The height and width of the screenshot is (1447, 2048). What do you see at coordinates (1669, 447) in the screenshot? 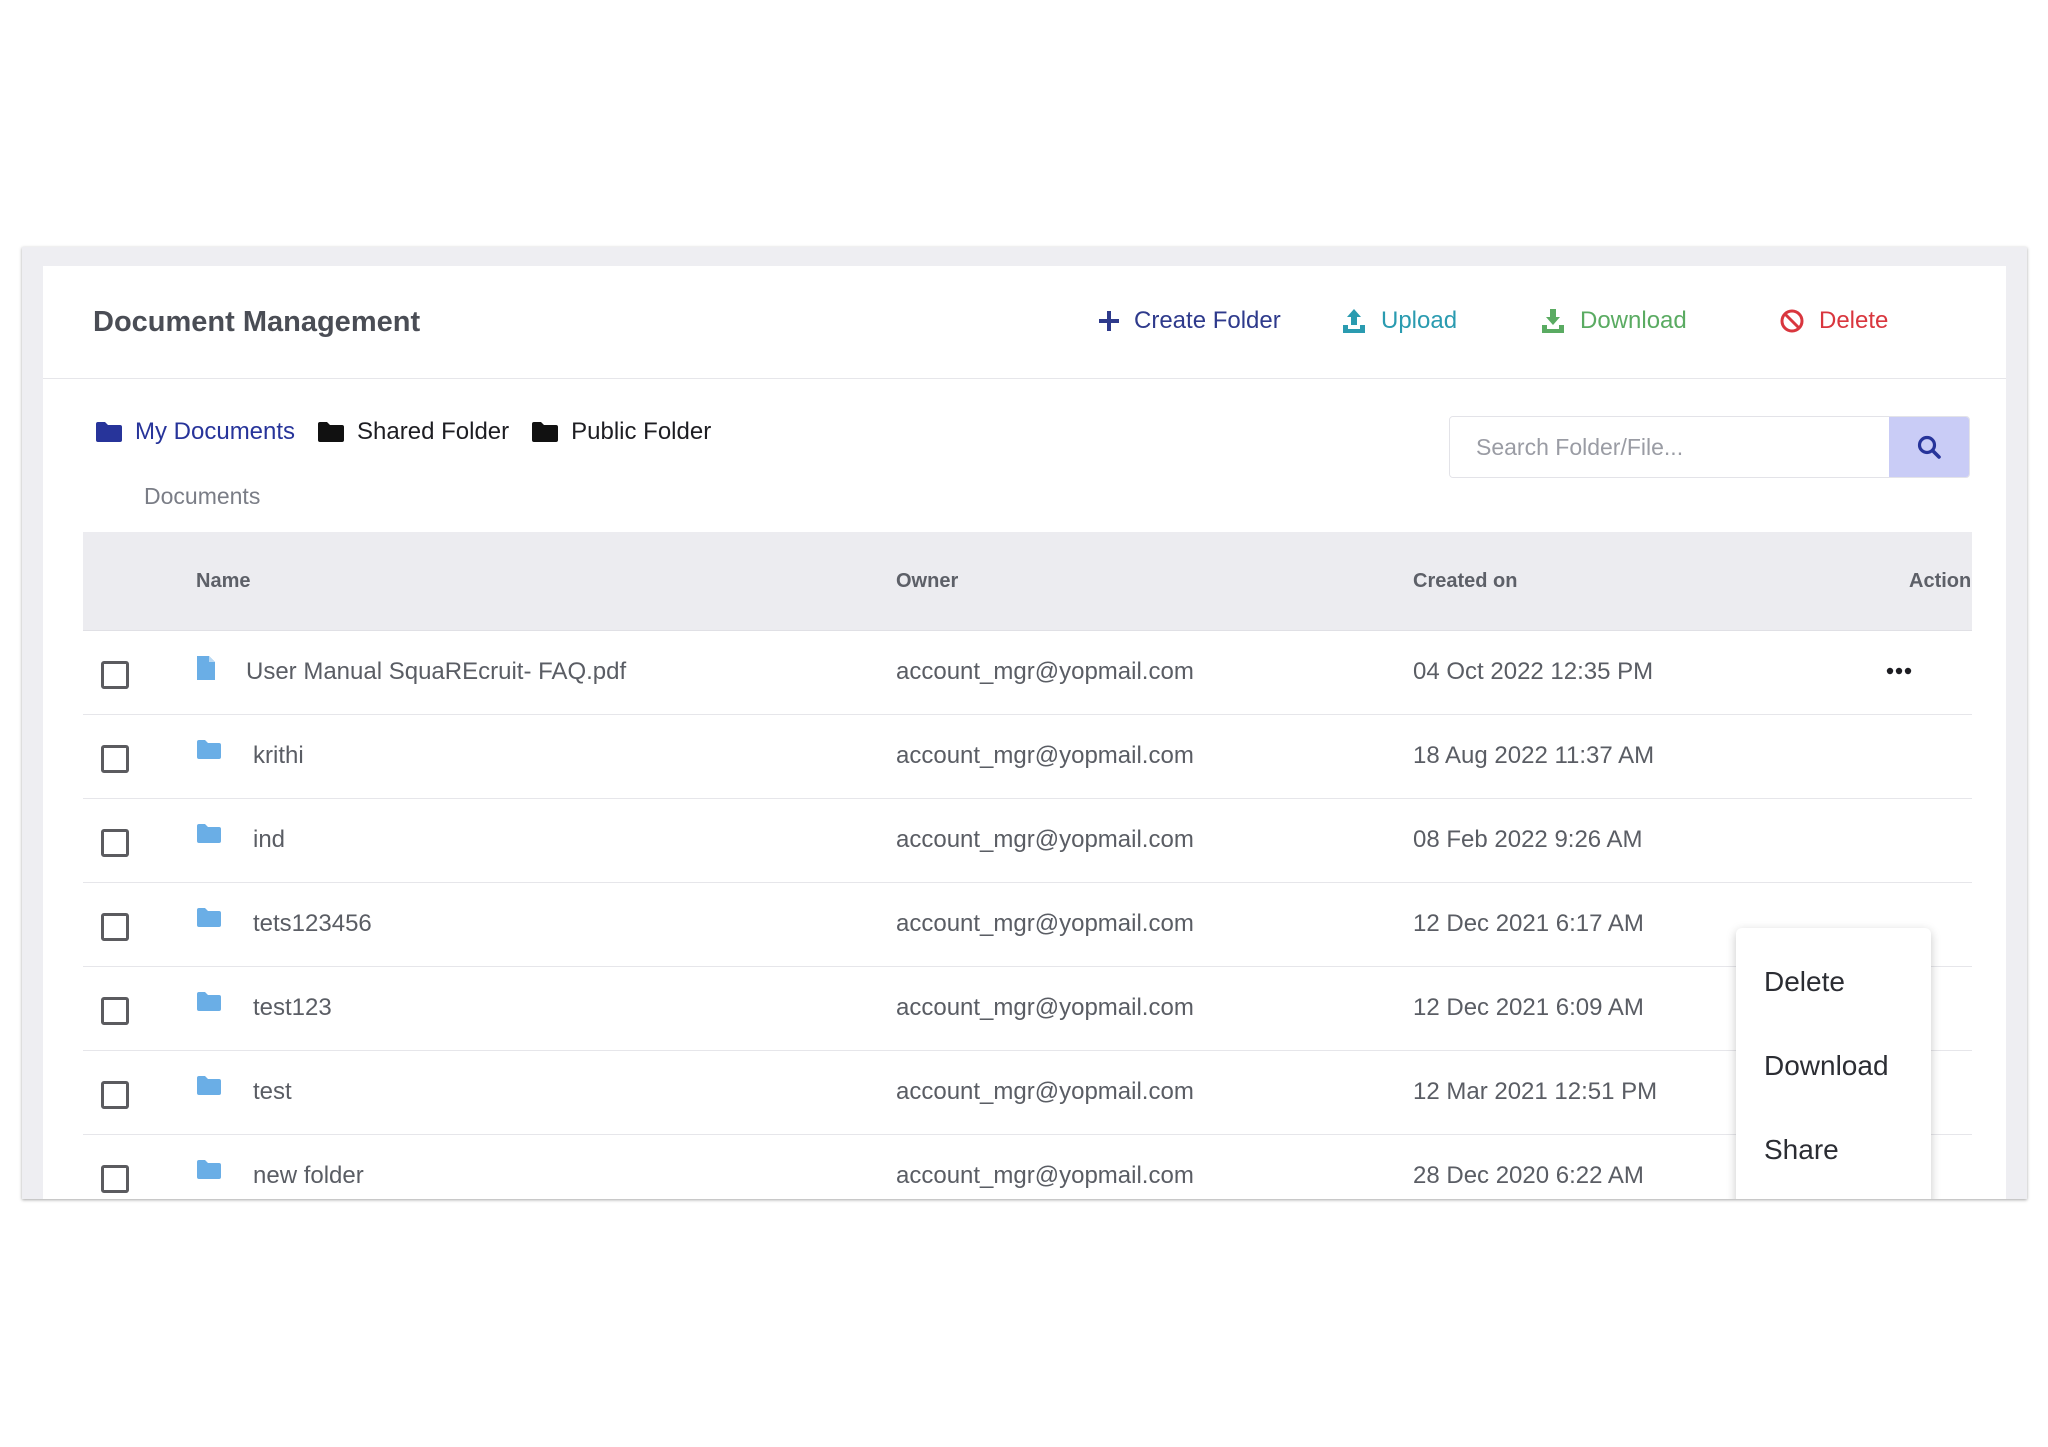
I see `search-input` at bounding box center [1669, 447].